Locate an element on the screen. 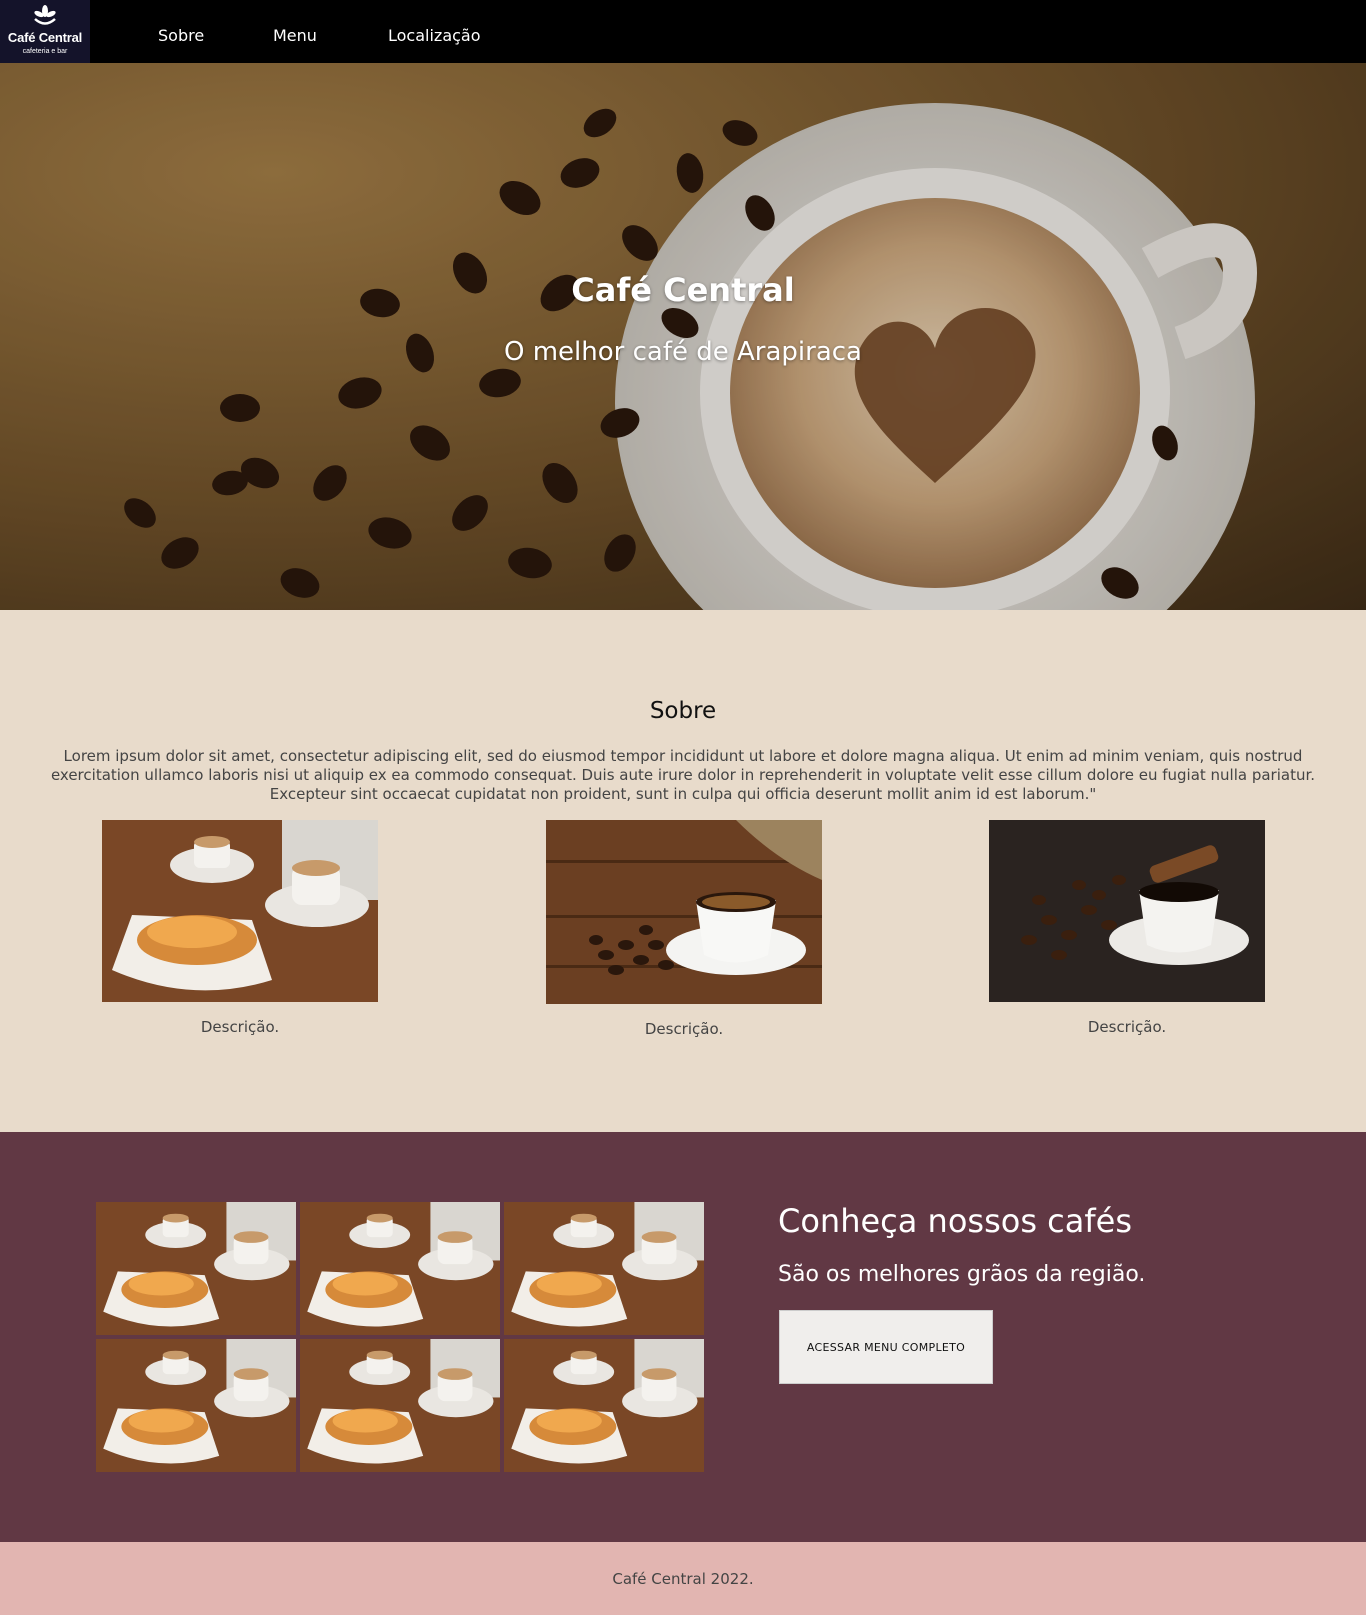 This screenshot has width=1366, height=1615. section-title: Sobre is located at coordinates (683, 711).